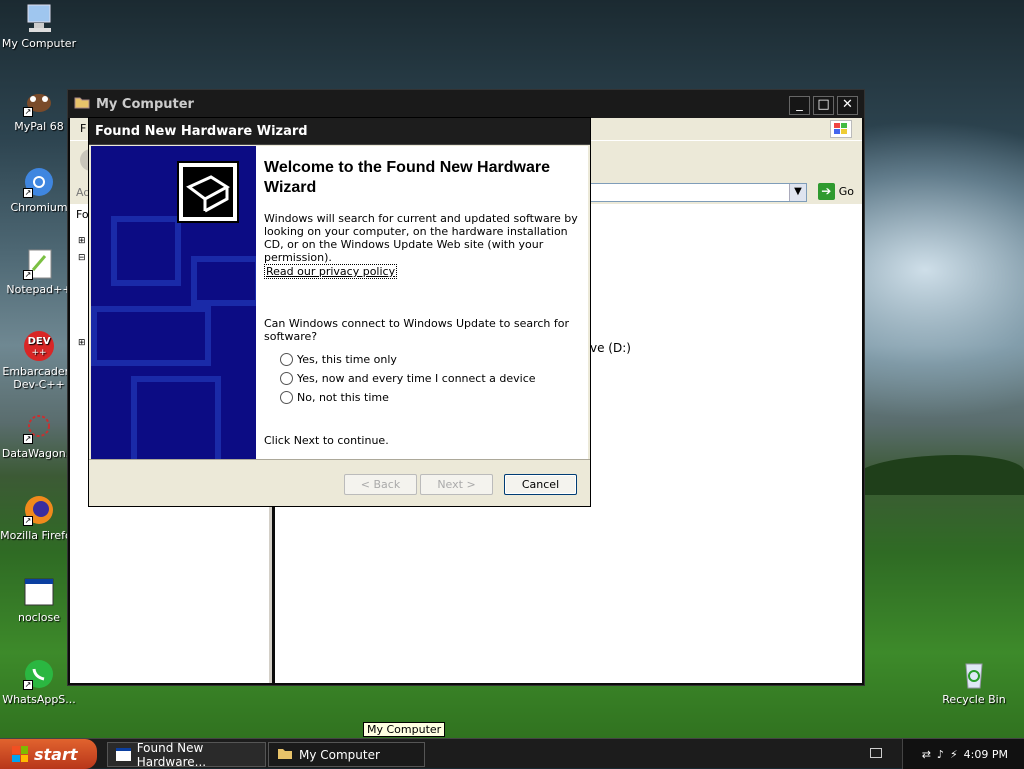 This screenshot has width=1024, height=769. What do you see at coordinates (846, 191) in the screenshot?
I see `go-label: Go` at bounding box center [846, 191].